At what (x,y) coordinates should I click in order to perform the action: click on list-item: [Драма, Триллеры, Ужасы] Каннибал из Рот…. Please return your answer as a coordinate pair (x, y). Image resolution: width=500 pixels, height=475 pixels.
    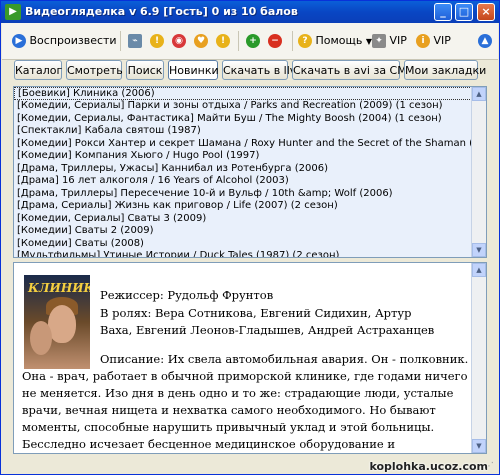
    Looking at the image, I should click on (250, 169).